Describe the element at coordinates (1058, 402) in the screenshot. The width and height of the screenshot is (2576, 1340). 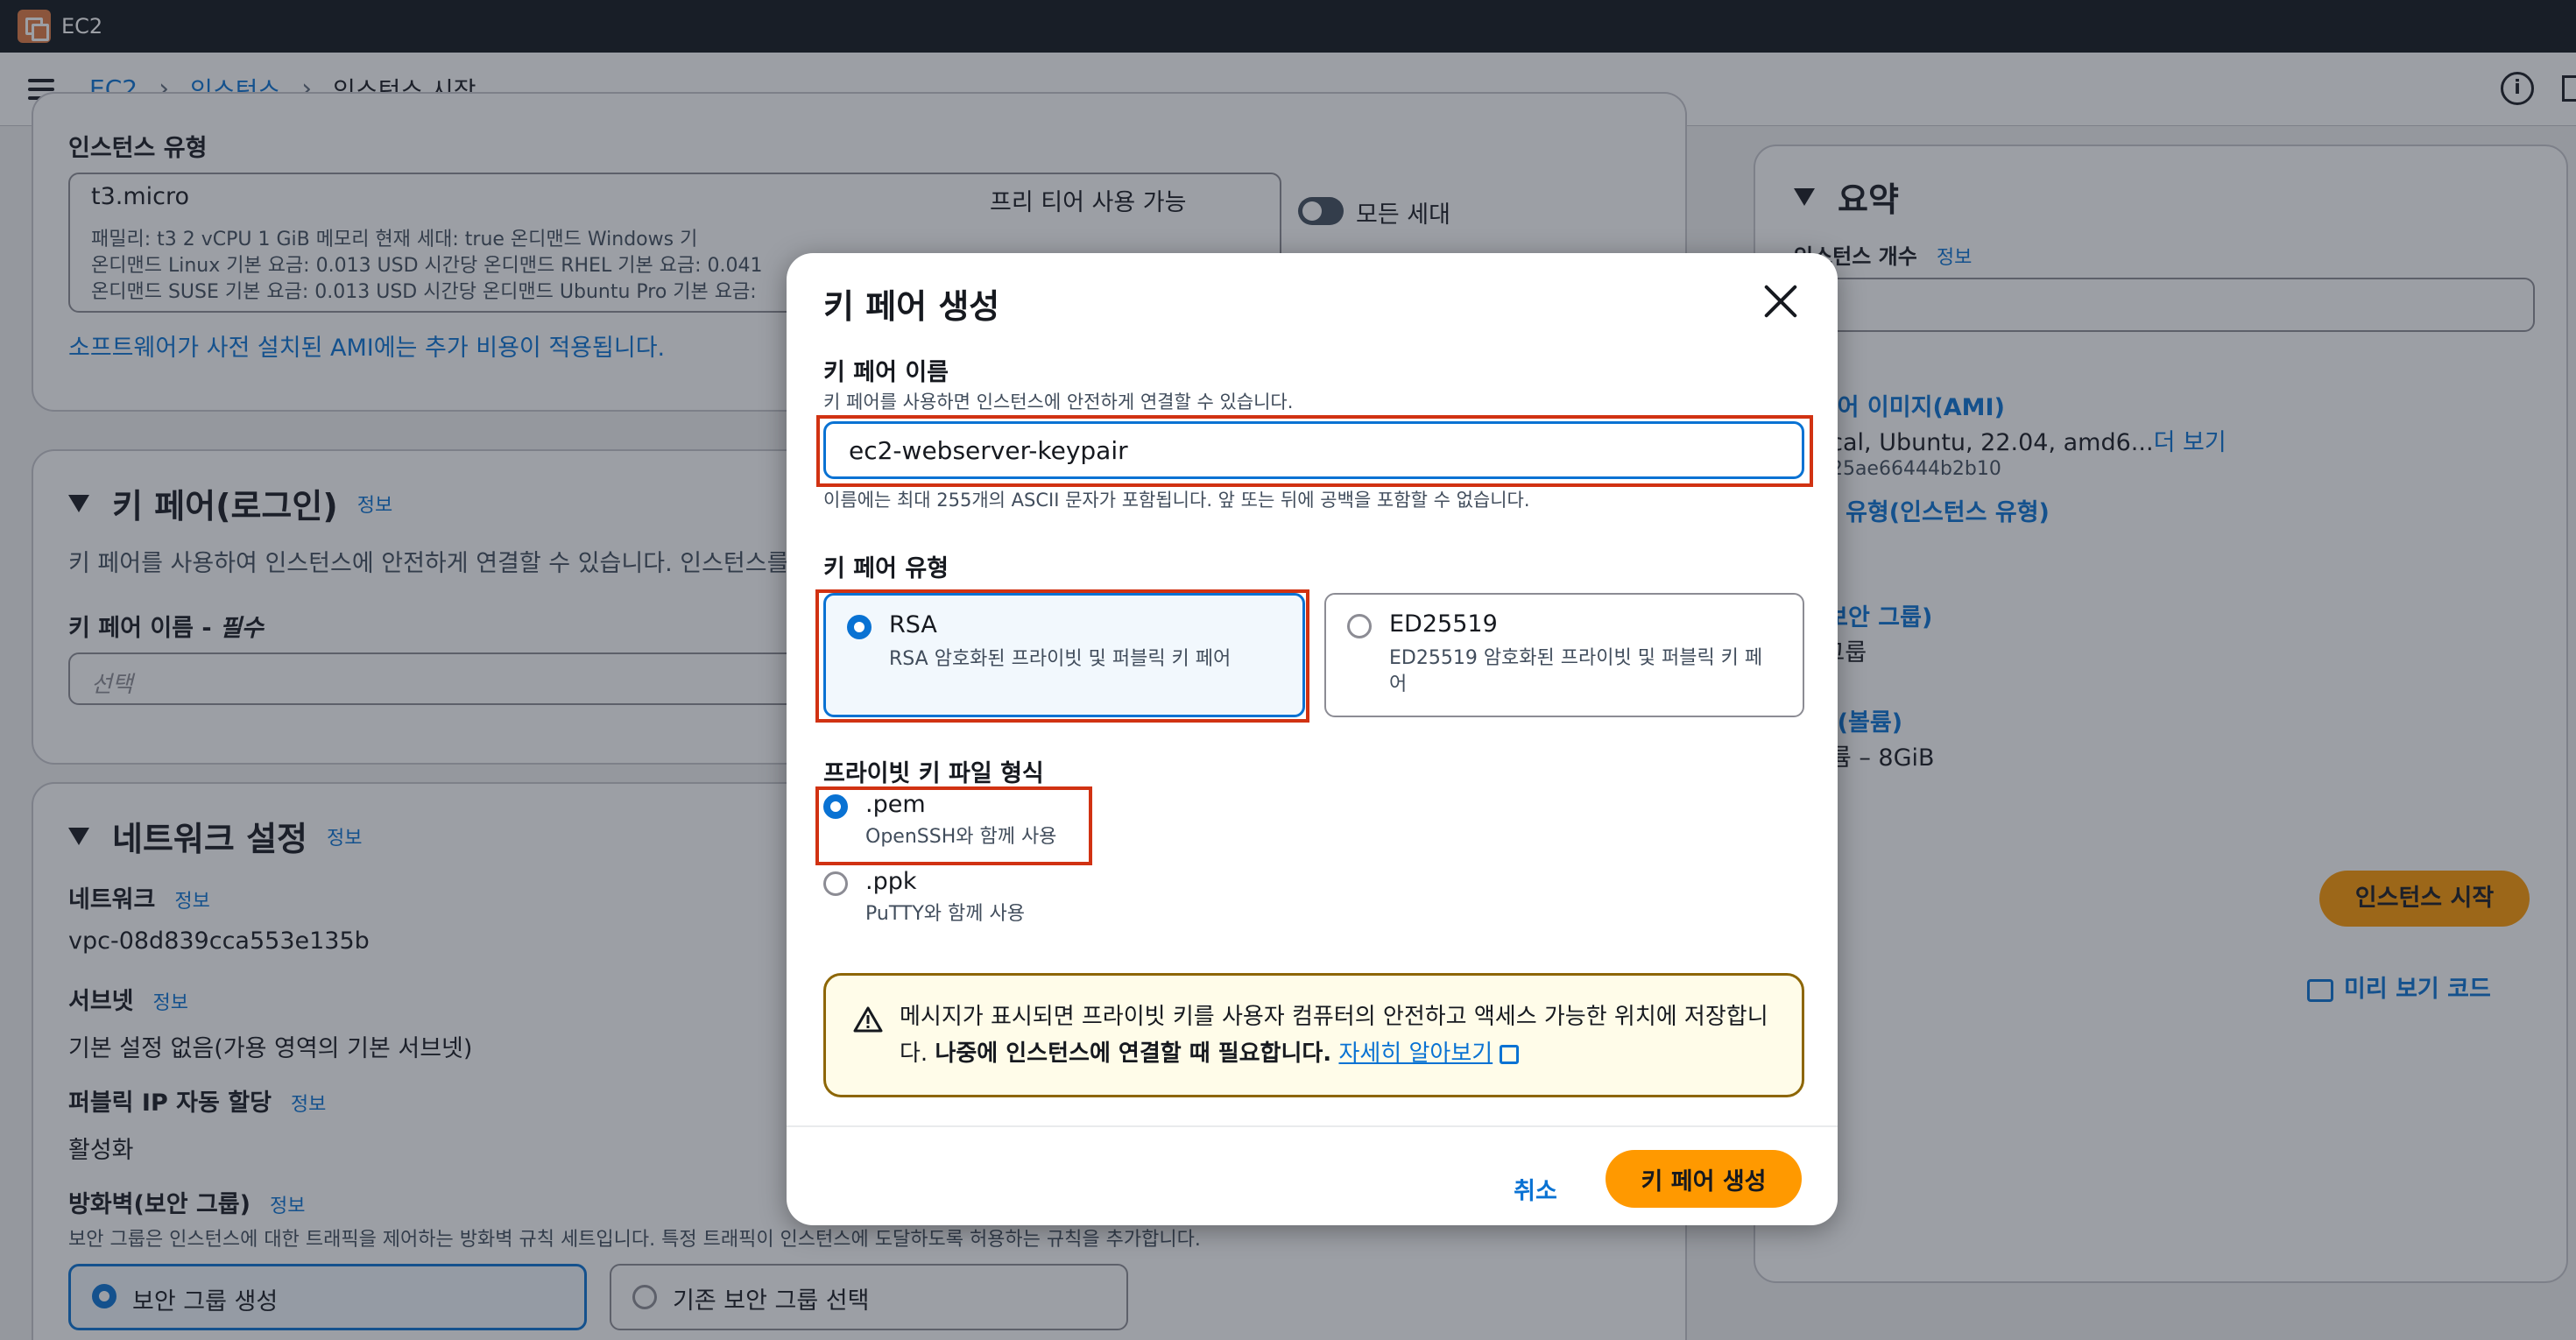
I see `keypair-name-description: 키 페어를 사용하면 인스턴스에 안전하게 연결할 수 있습니다.` at that location.